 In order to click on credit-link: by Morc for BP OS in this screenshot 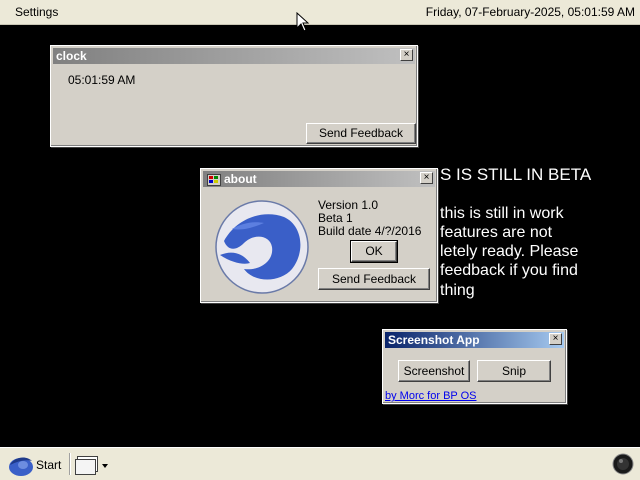, I will do `click(431, 396)`.